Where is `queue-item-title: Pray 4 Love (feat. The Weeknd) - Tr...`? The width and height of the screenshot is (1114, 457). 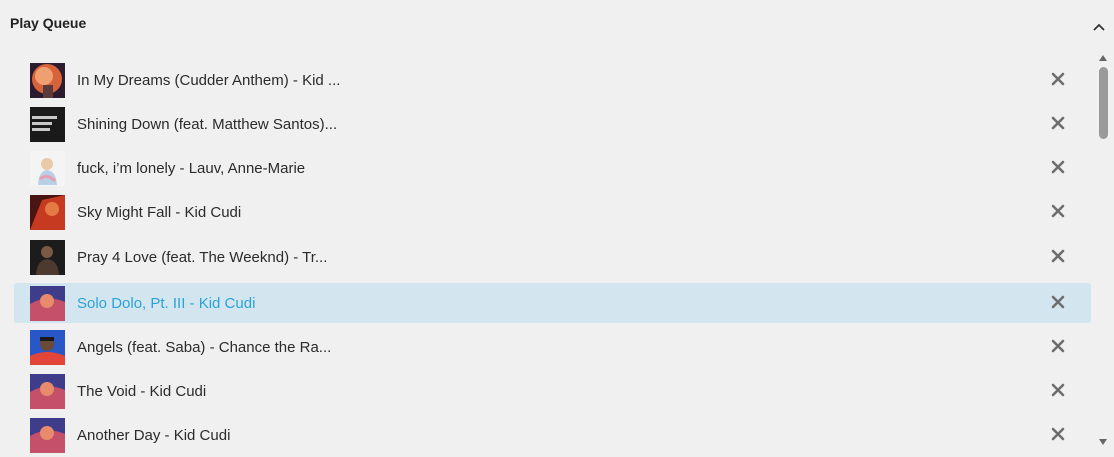 queue-item-title: Pray 4 Love (feat. The Weeknd) - Tr... is located at coordinates (202, 257).